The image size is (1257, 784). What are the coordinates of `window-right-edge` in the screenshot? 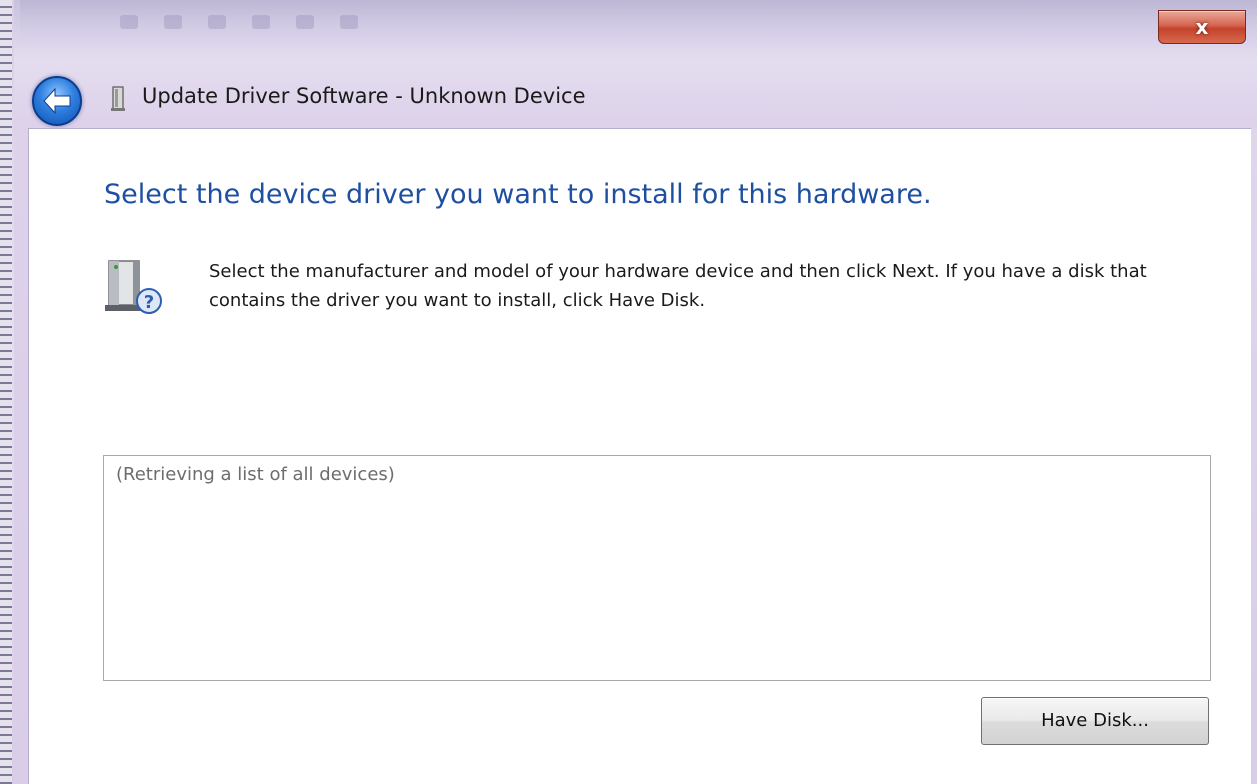 It's located at (1254, 456).